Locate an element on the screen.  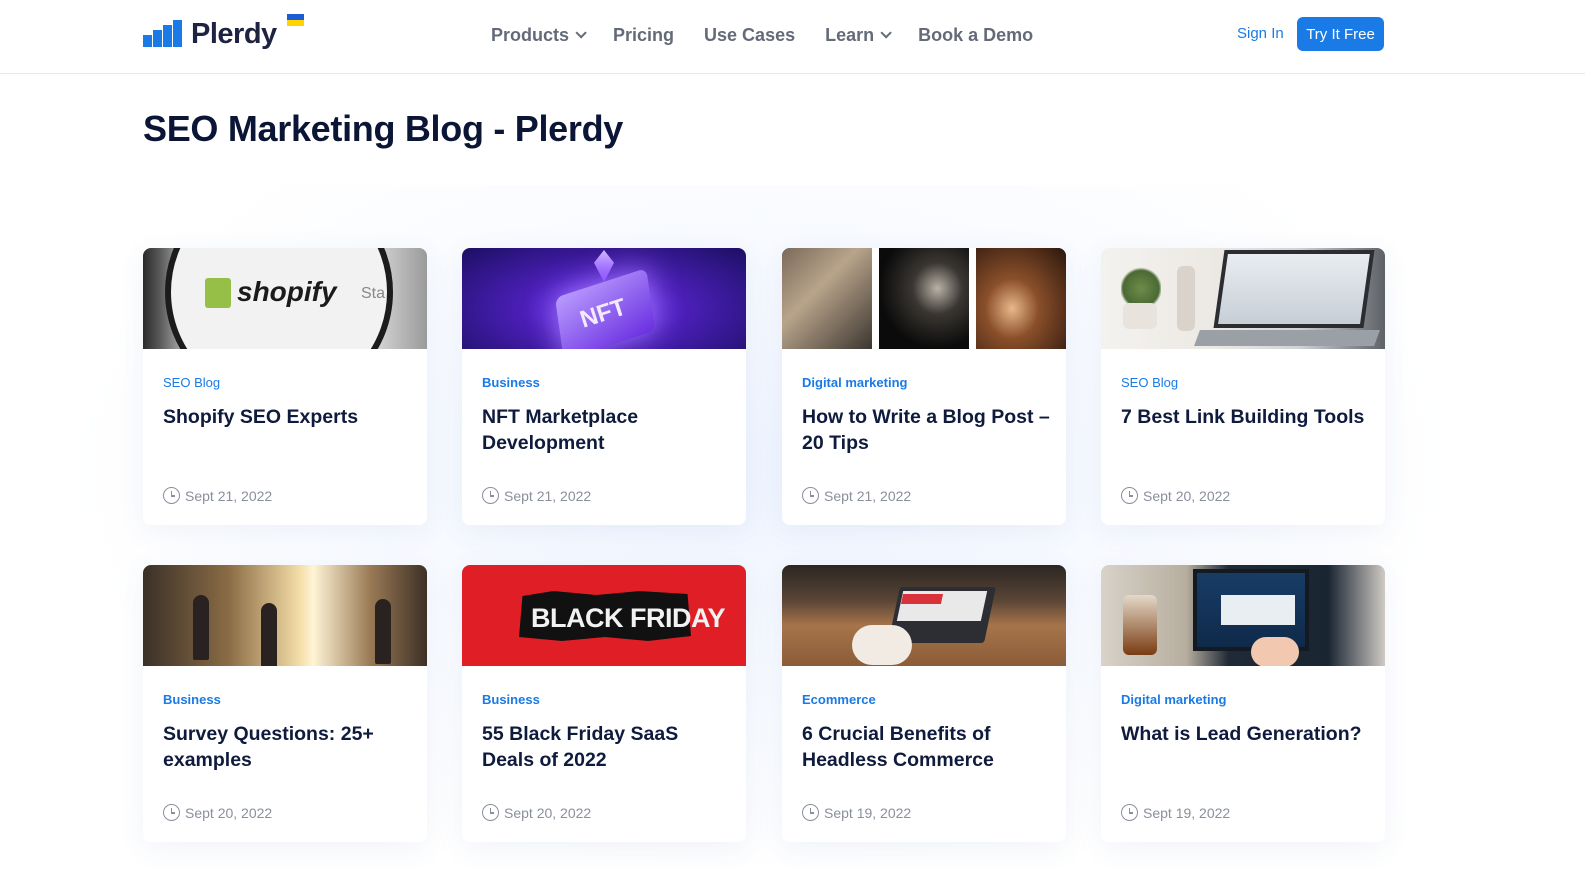
post-title: 55 Black Friday SaaS Deals of 2022 is located at coordinates (607, 747).